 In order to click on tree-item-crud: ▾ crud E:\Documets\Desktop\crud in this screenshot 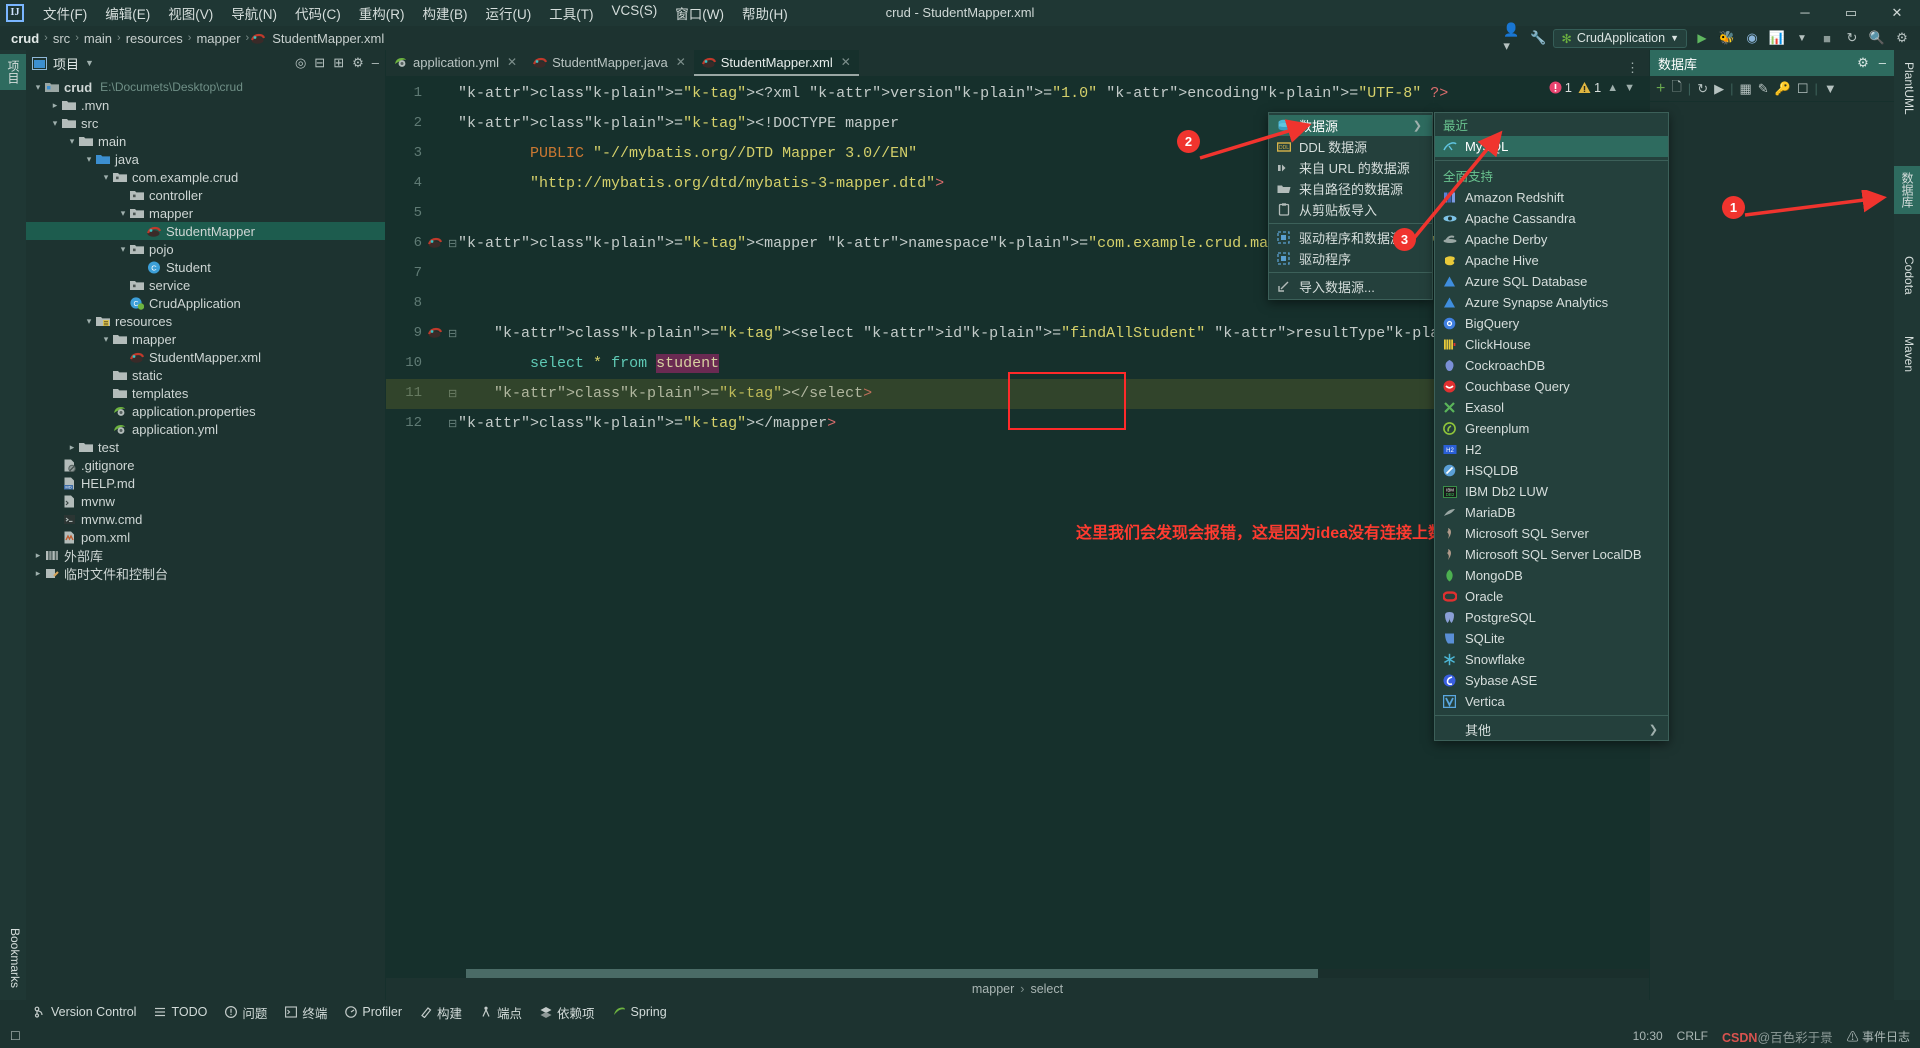, I will do `click(205, 87)`.